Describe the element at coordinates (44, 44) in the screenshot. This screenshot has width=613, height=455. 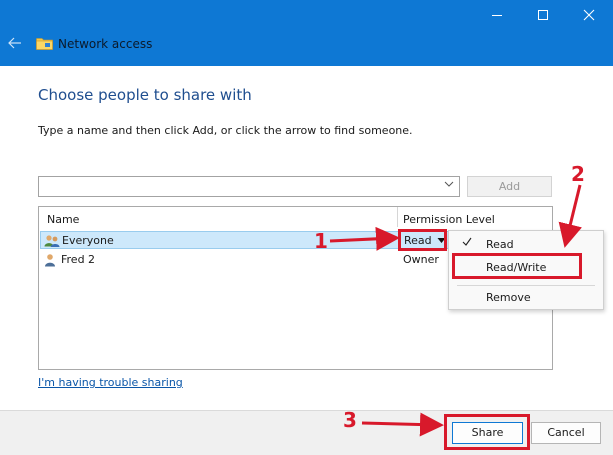
I see `folder-icon` at that location.